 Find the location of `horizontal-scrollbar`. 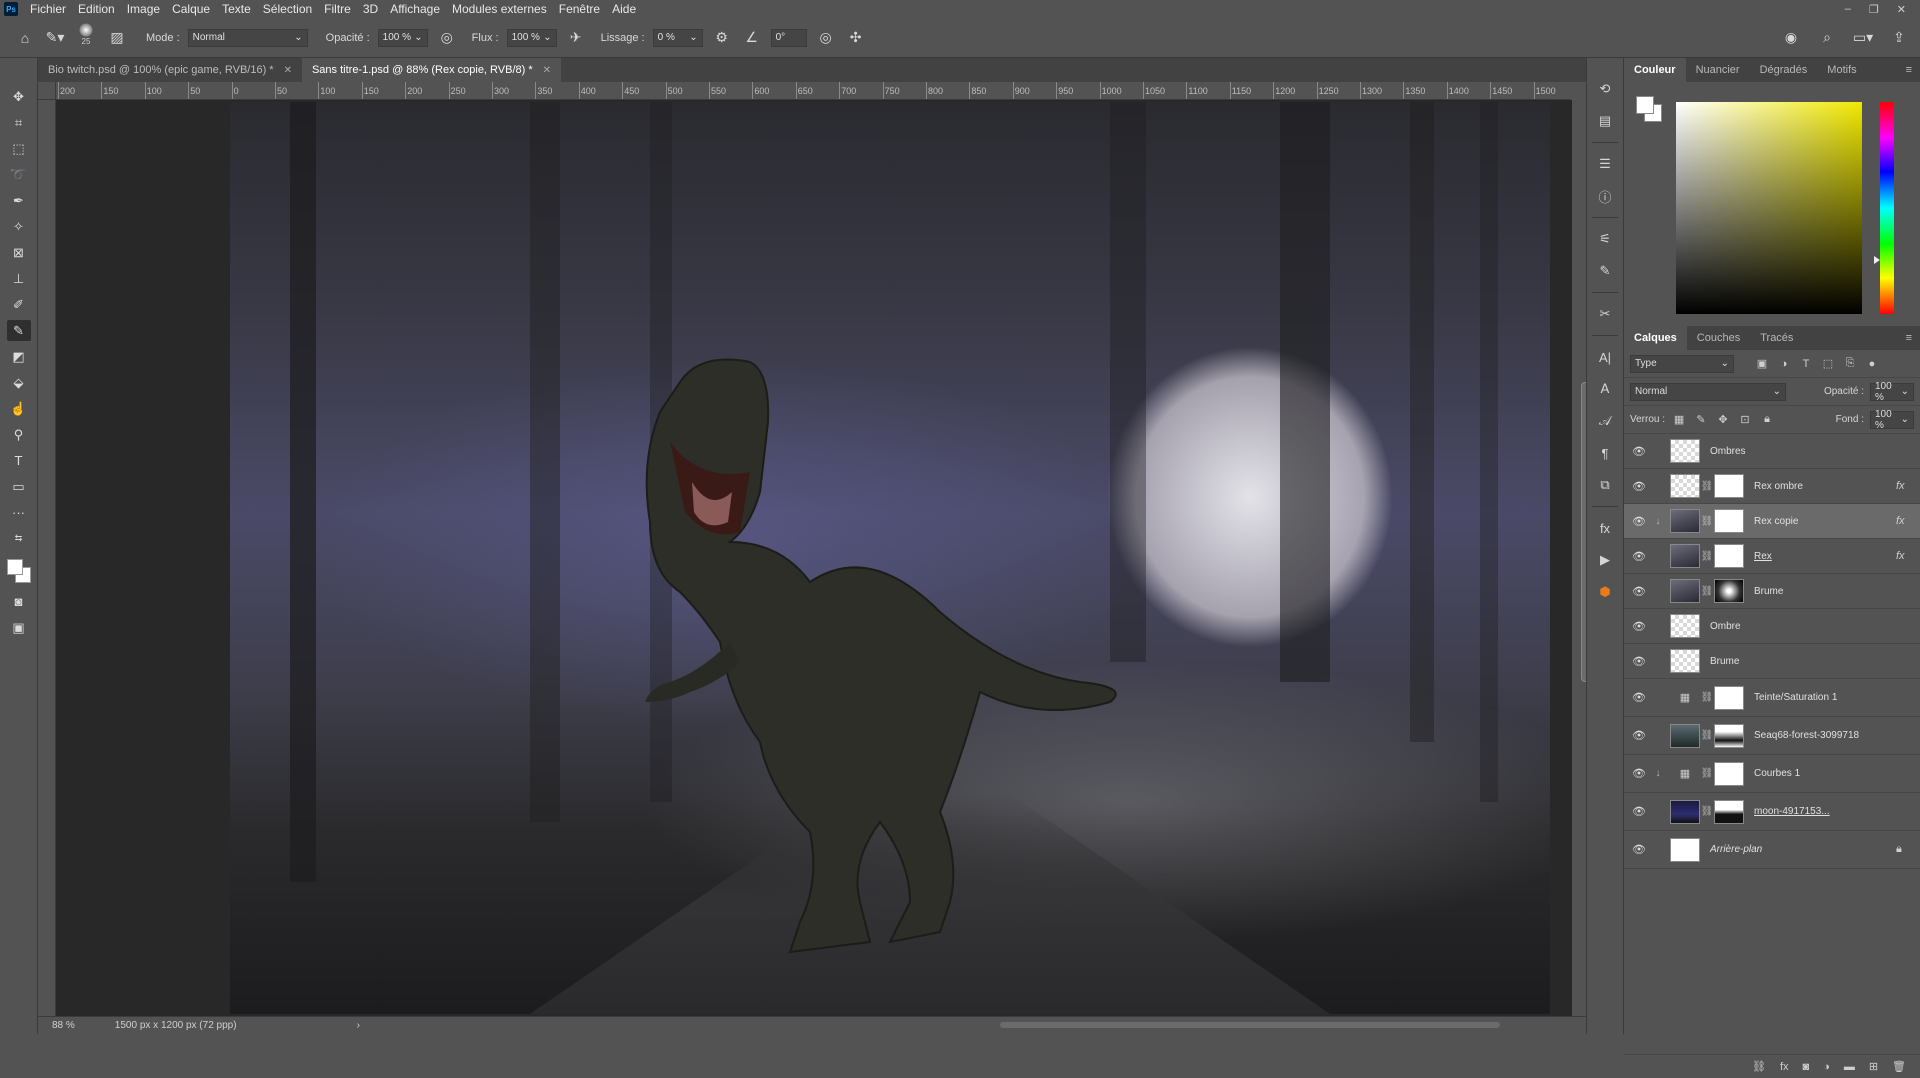

horizontal-scrollbar is located at coordinates (993, 1026).